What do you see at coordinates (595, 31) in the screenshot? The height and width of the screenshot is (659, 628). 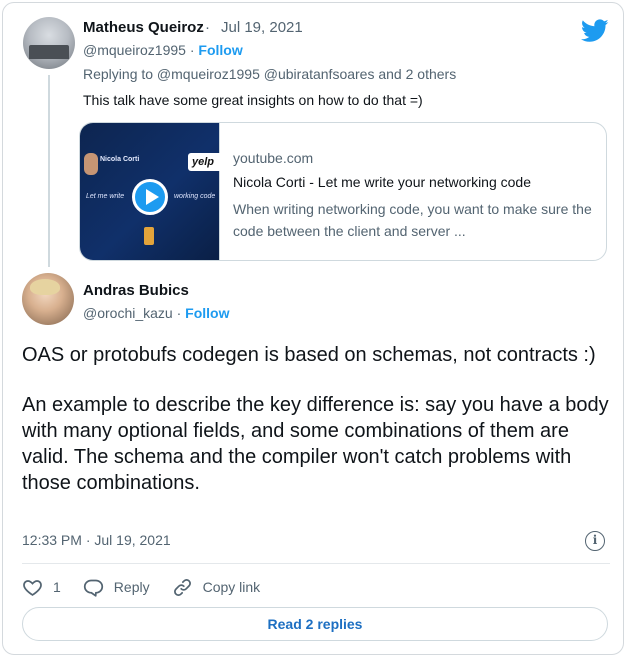 I see `twitter-bird-icon` at bounding box center [595, 31].